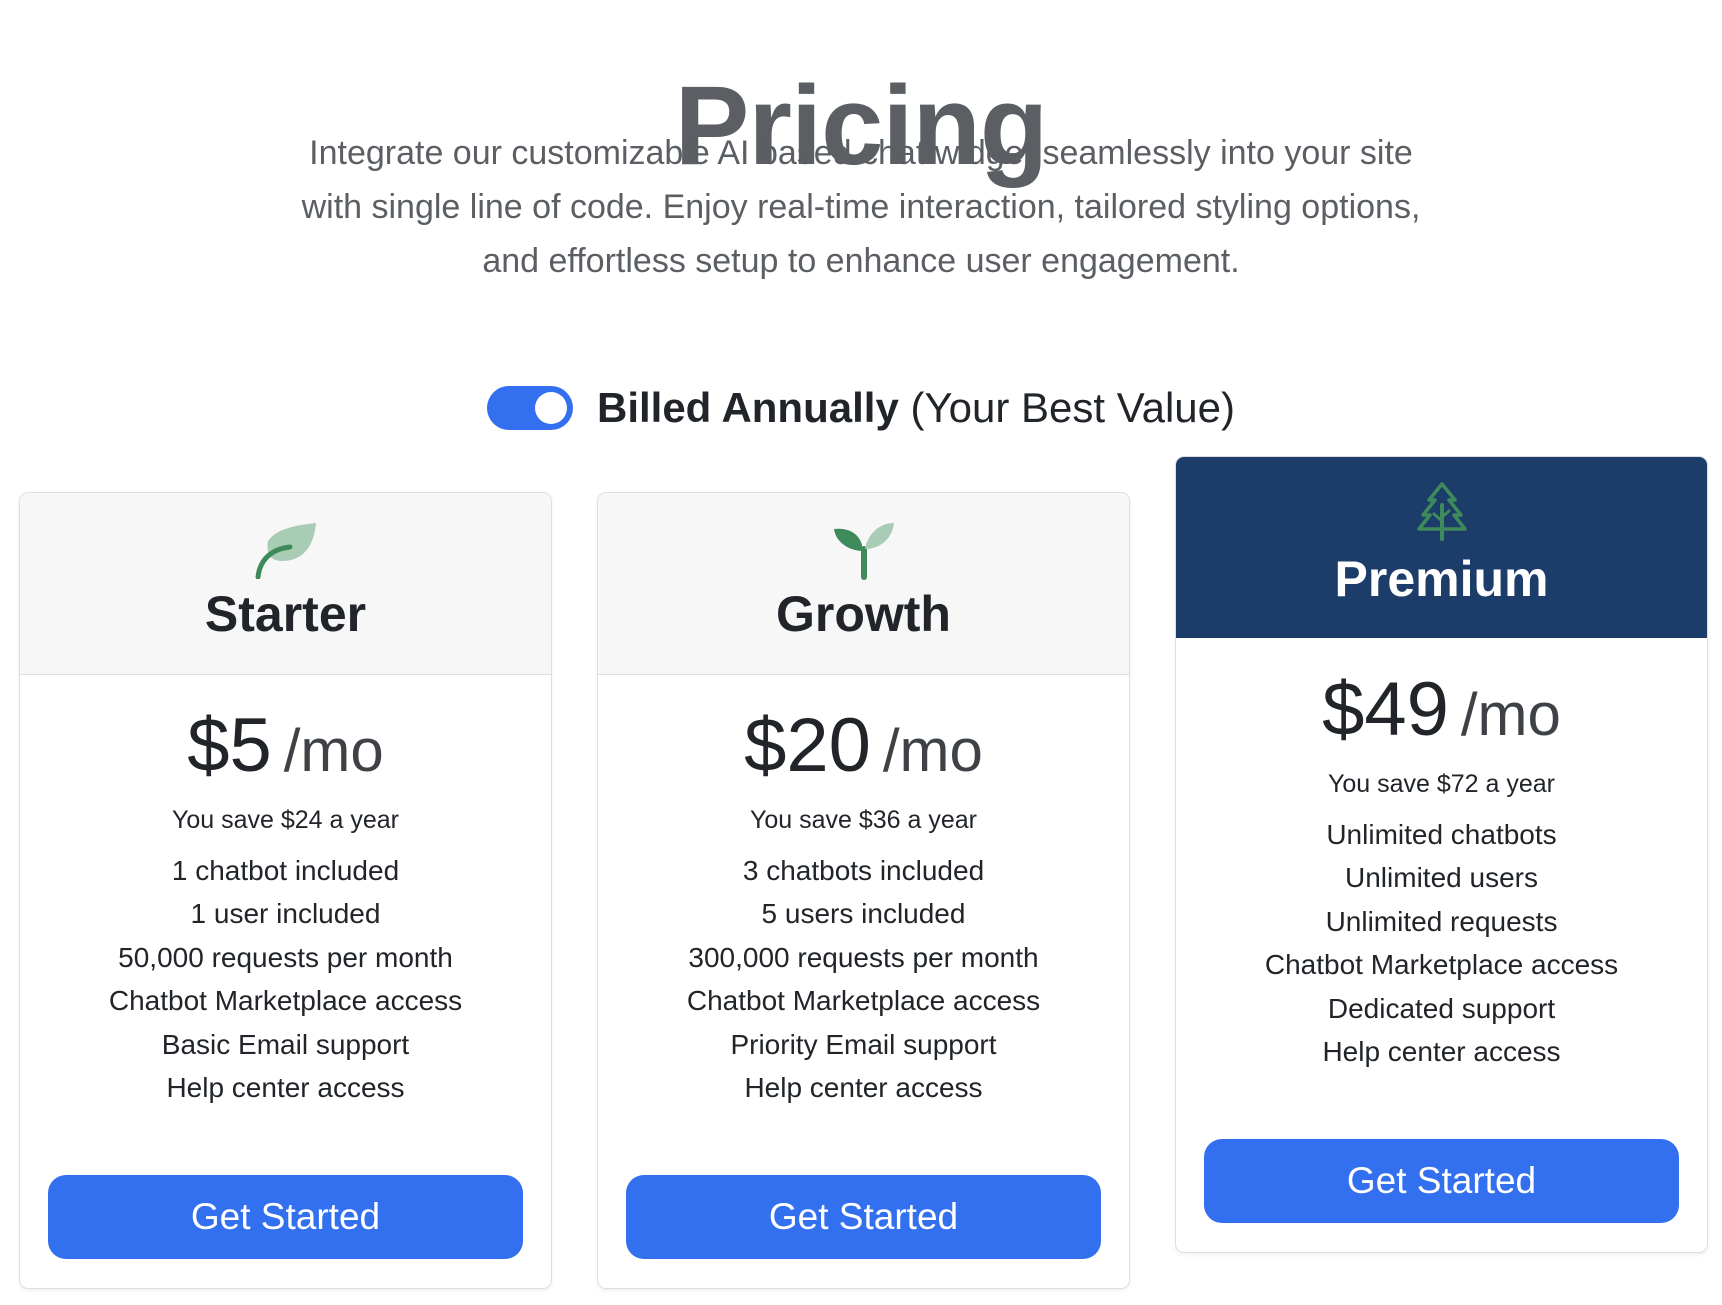 The width and height of the screenshot is (1722, 1305). I want to click on plan-price: $5/mo, so click(285, 748).